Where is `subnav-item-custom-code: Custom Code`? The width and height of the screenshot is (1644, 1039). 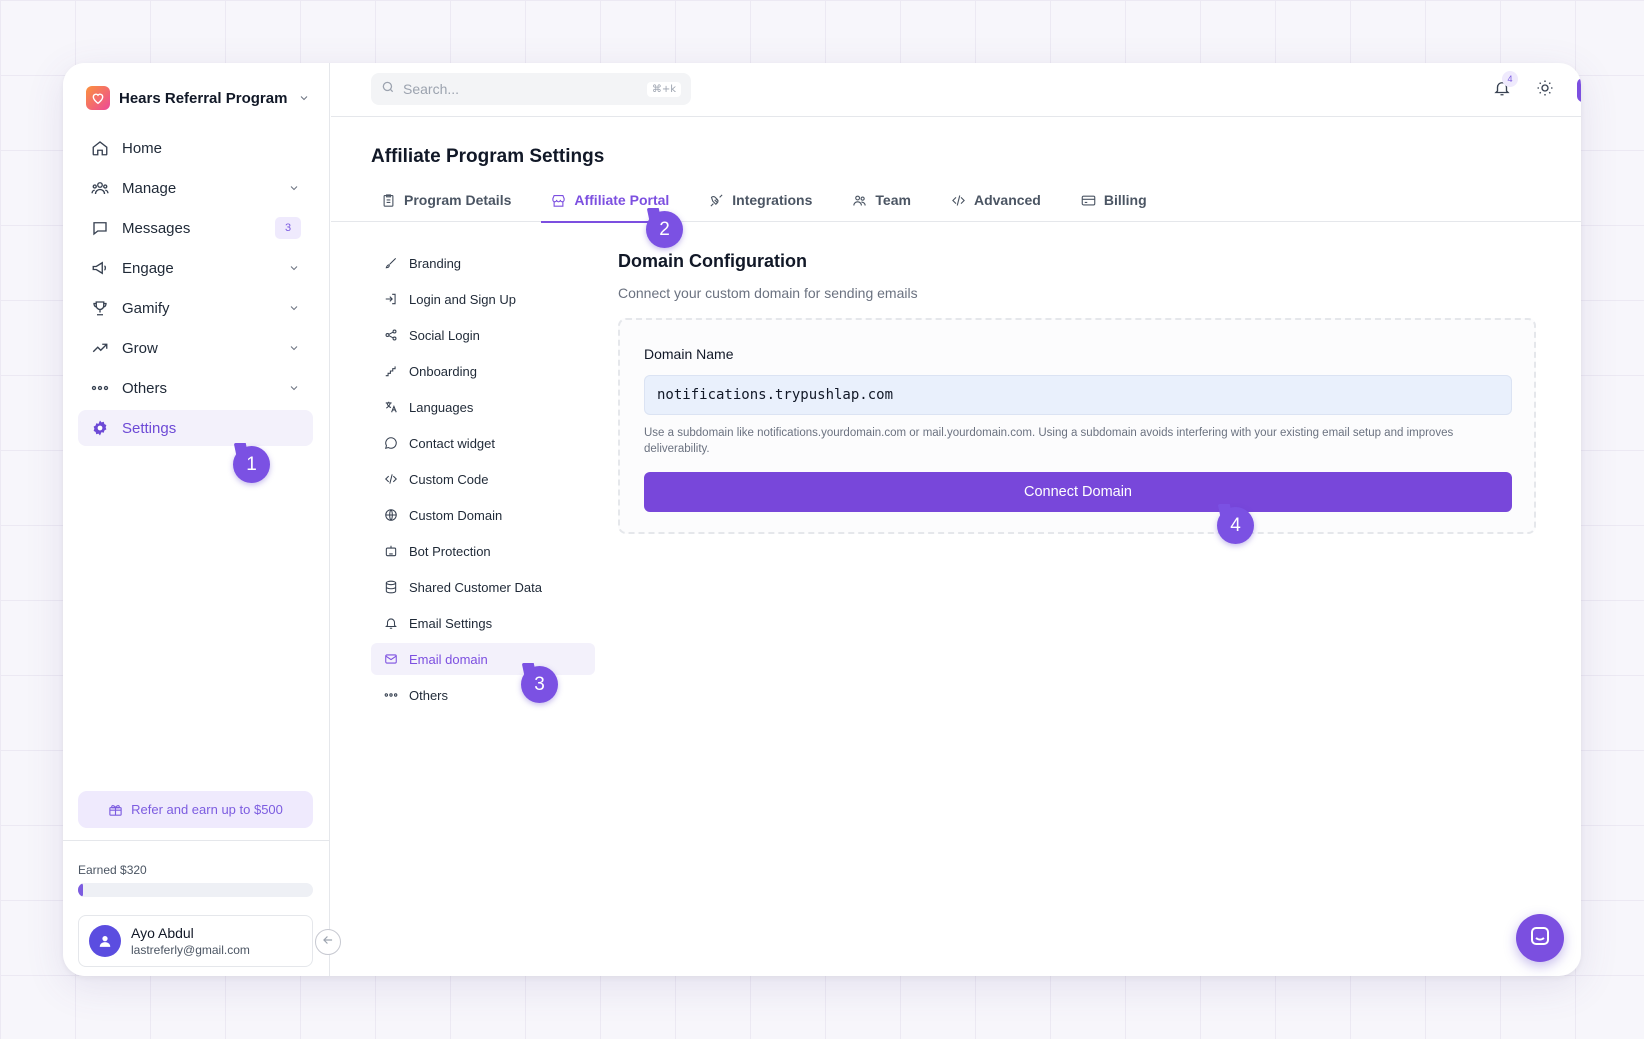 subnav-item-custom-code: Custom Code is located at coordinates (483, 479).